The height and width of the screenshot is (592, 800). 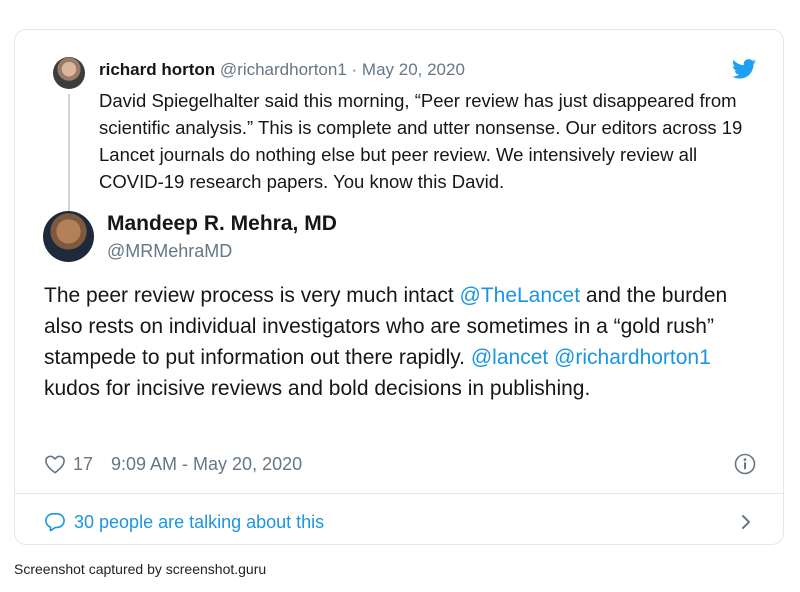 I want to click on chevron-right-icon, so click(x=746, y=522).